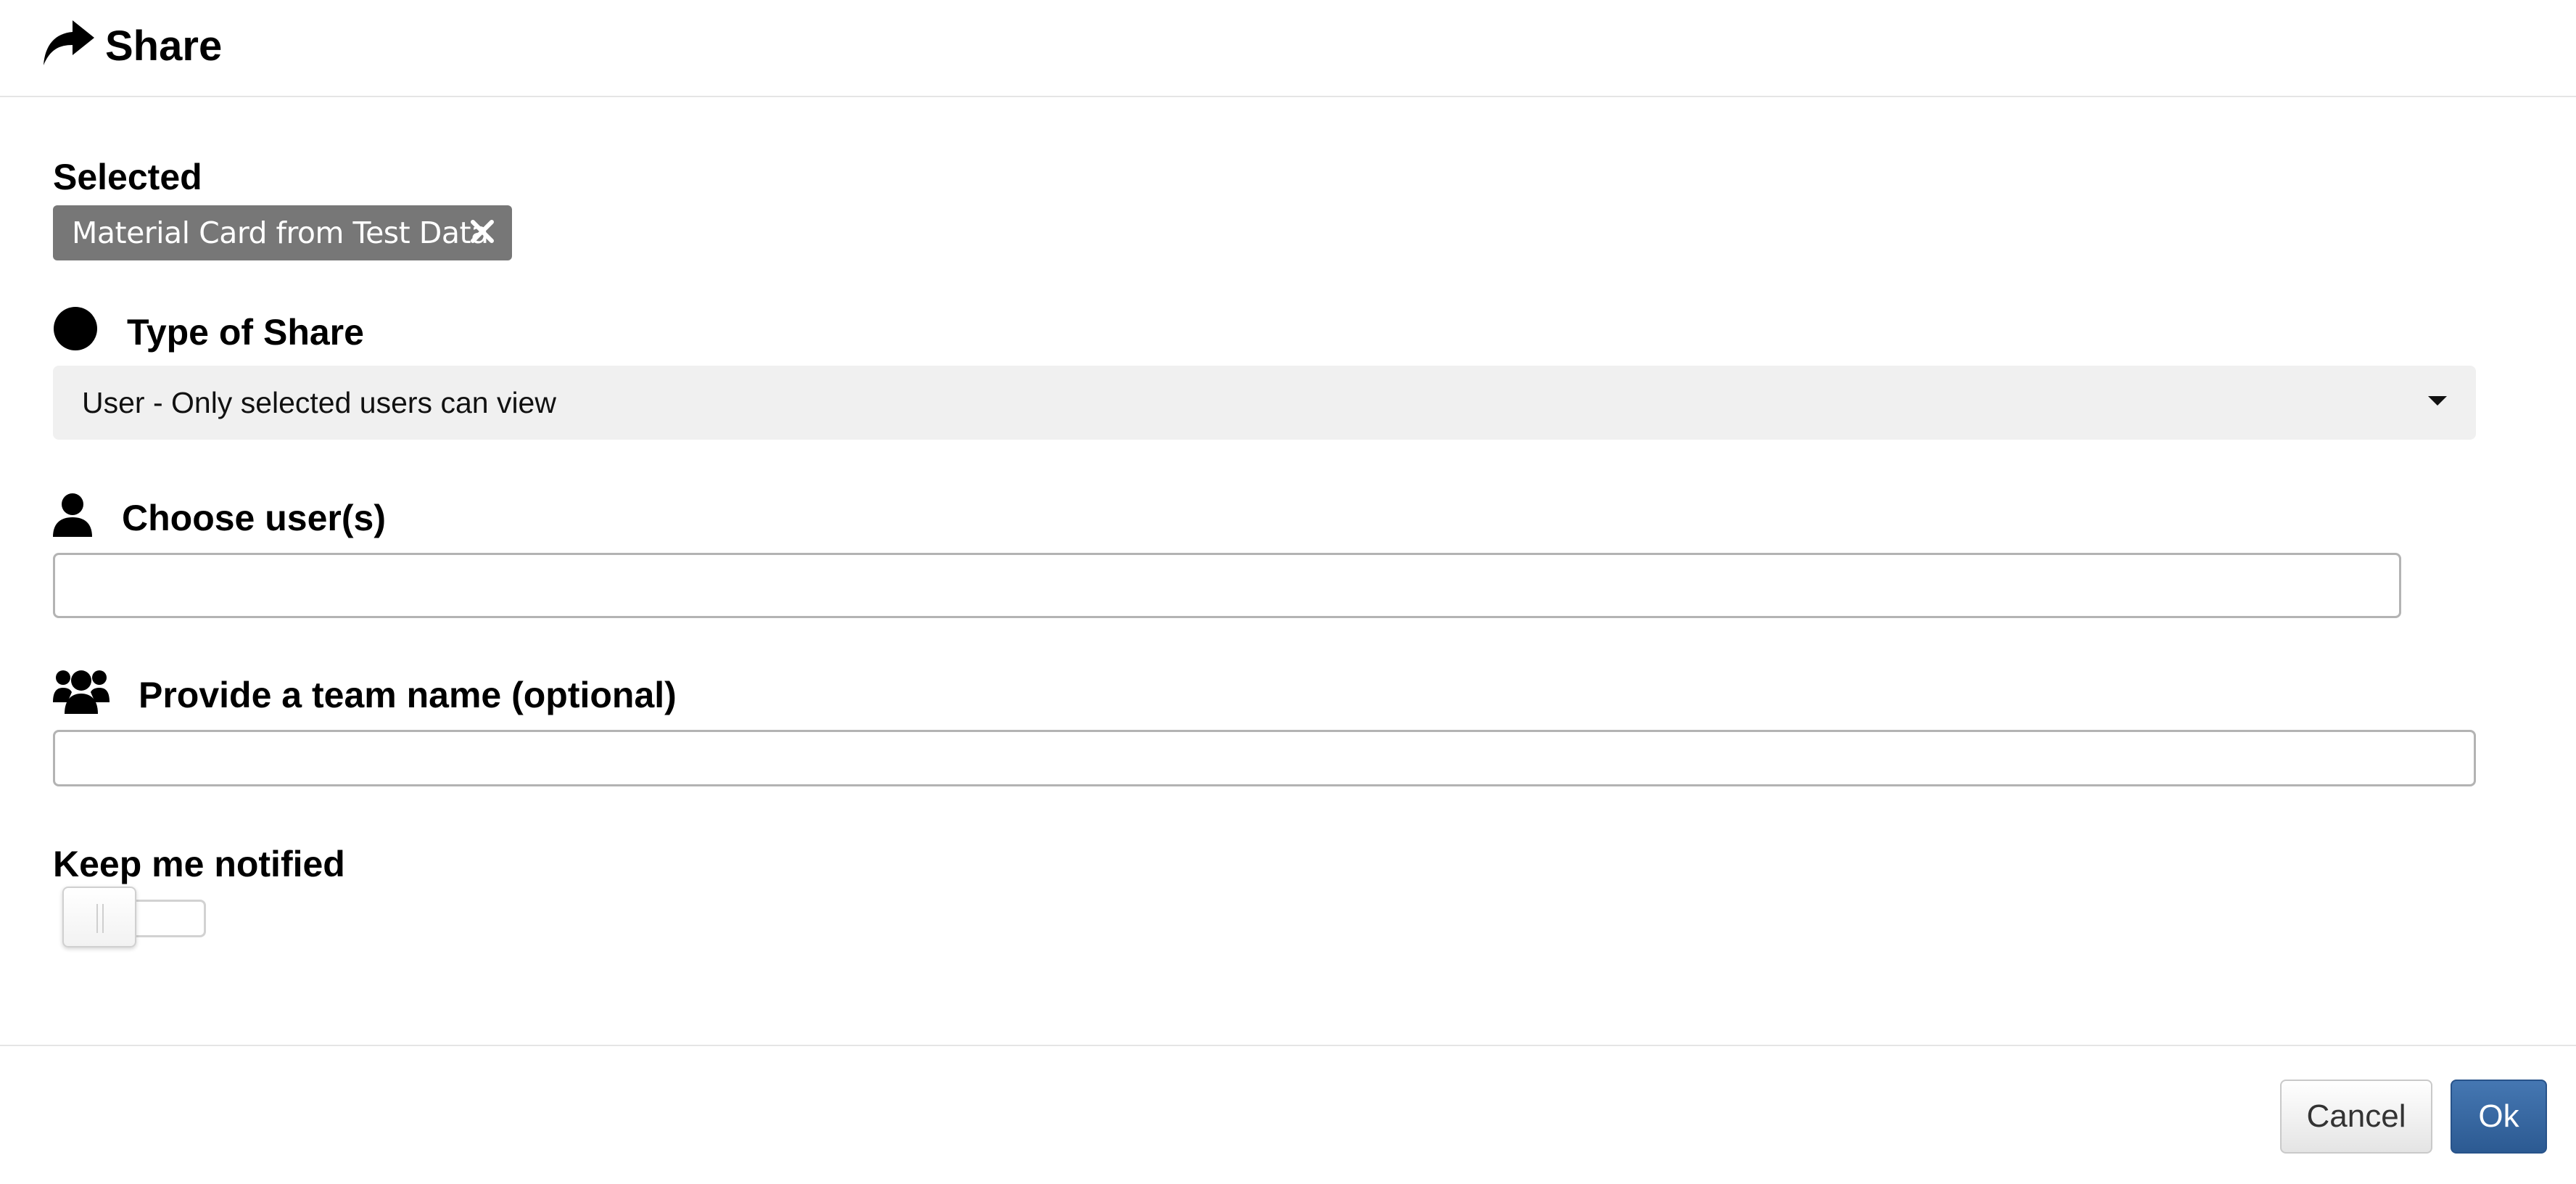  Describe the element at coordinates (72, 515) in the screenshot. I see `user-icon` at that location.